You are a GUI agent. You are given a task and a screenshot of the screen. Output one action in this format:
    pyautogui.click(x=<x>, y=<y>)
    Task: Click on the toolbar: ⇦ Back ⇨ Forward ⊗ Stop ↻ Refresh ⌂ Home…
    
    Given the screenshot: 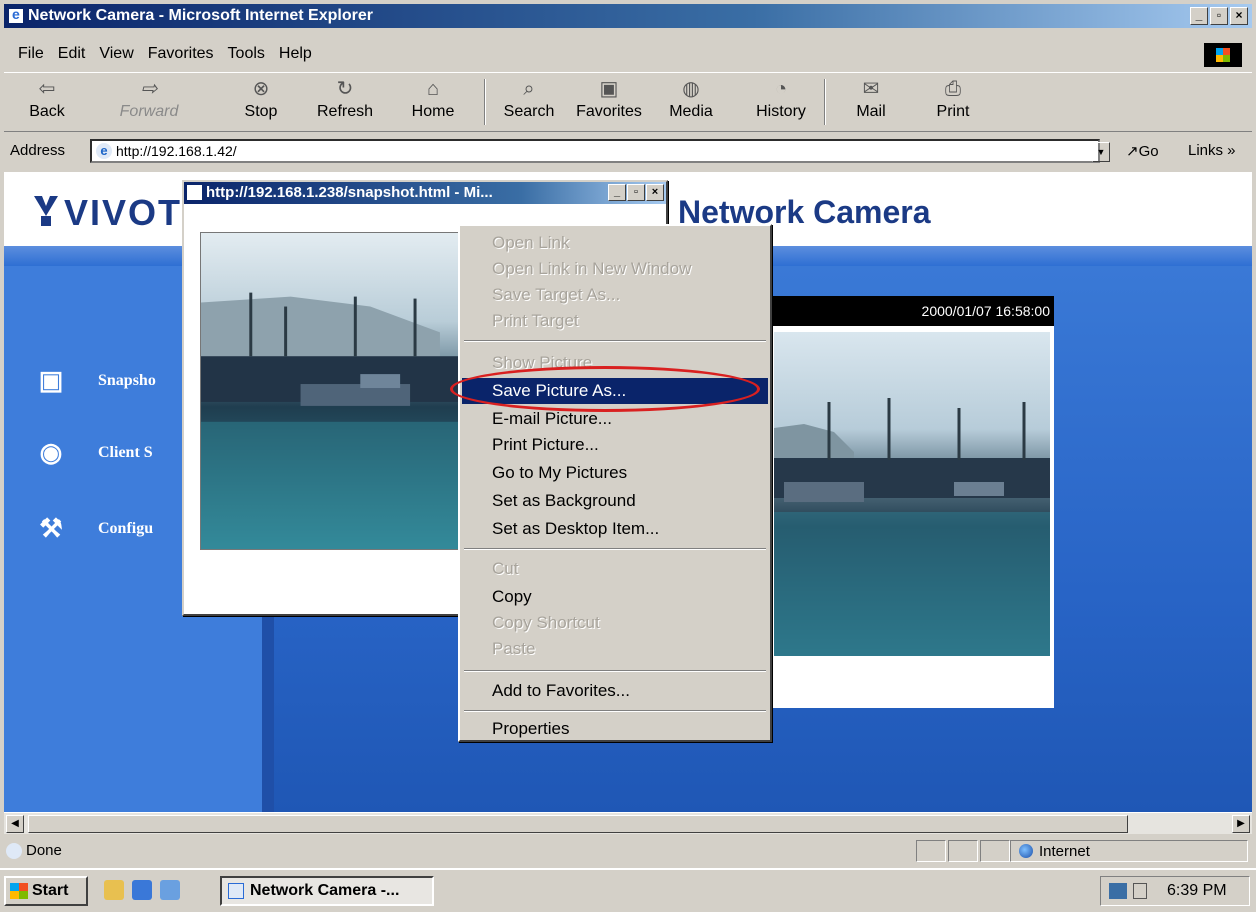 What is the action you would take?
    pyautogui.click(x=628, y=102)
    